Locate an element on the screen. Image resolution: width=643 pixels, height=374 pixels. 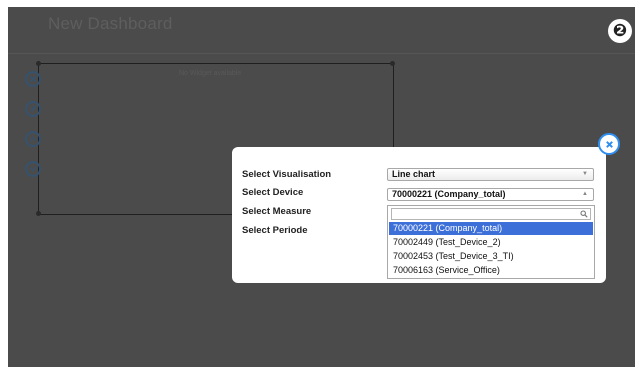
device-value: 70000221 (Company_total) is located at coordinates (449, 194).